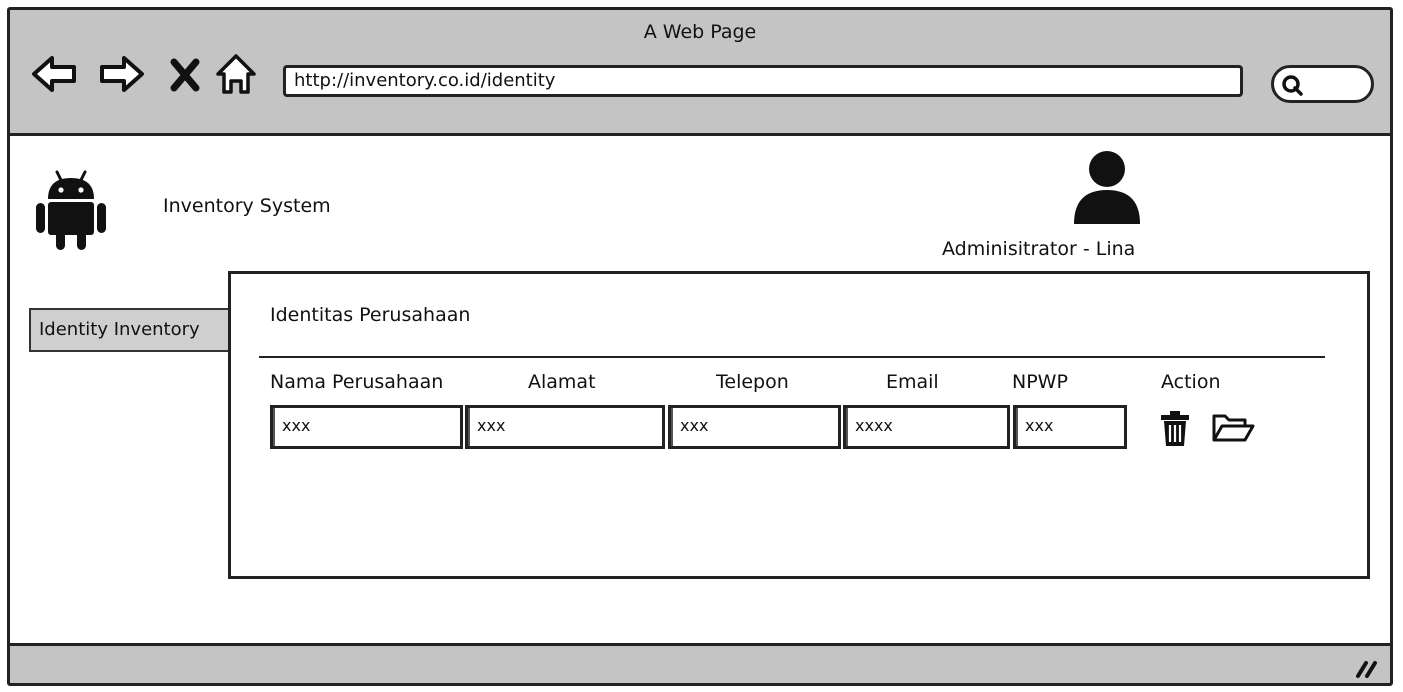 This screenshot has height=692, width=1403. What do you see at coordinates (122, 74) in the screenshot?
I see `forward-arrow-icon` at bounding box center [122, 74].